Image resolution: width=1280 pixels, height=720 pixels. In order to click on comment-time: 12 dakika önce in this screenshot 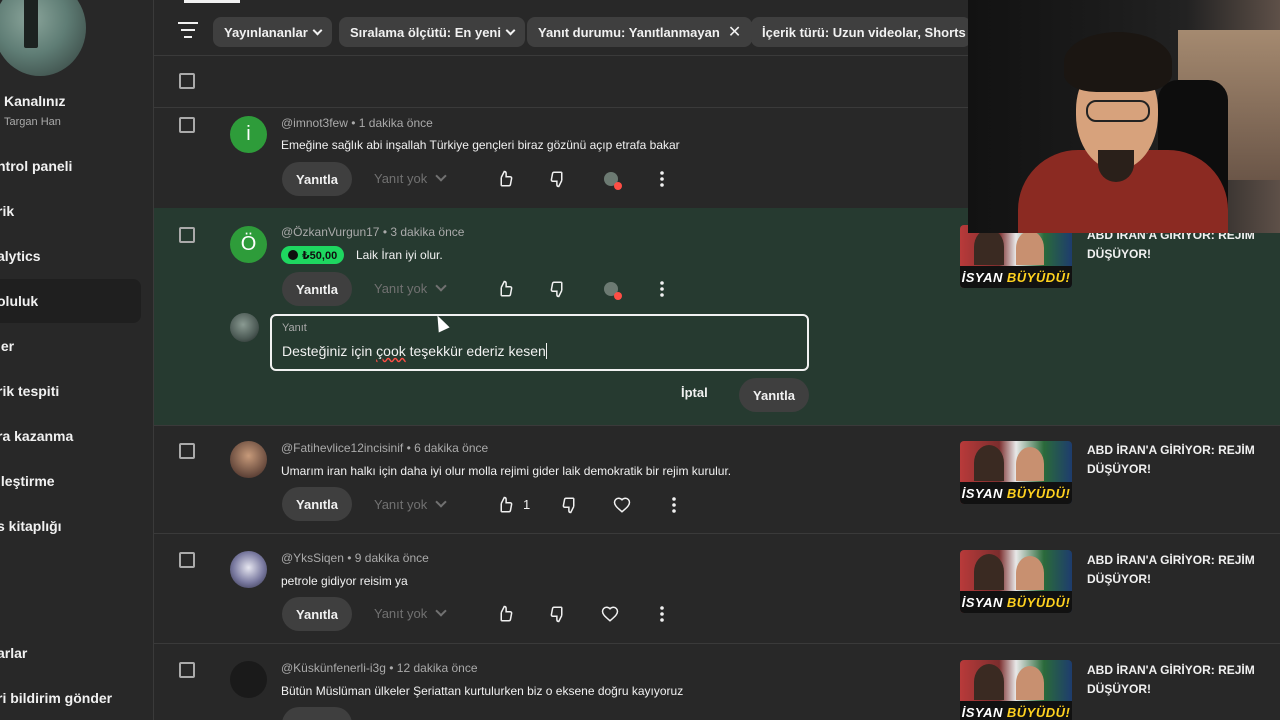, I will do `click(437, 668)`.